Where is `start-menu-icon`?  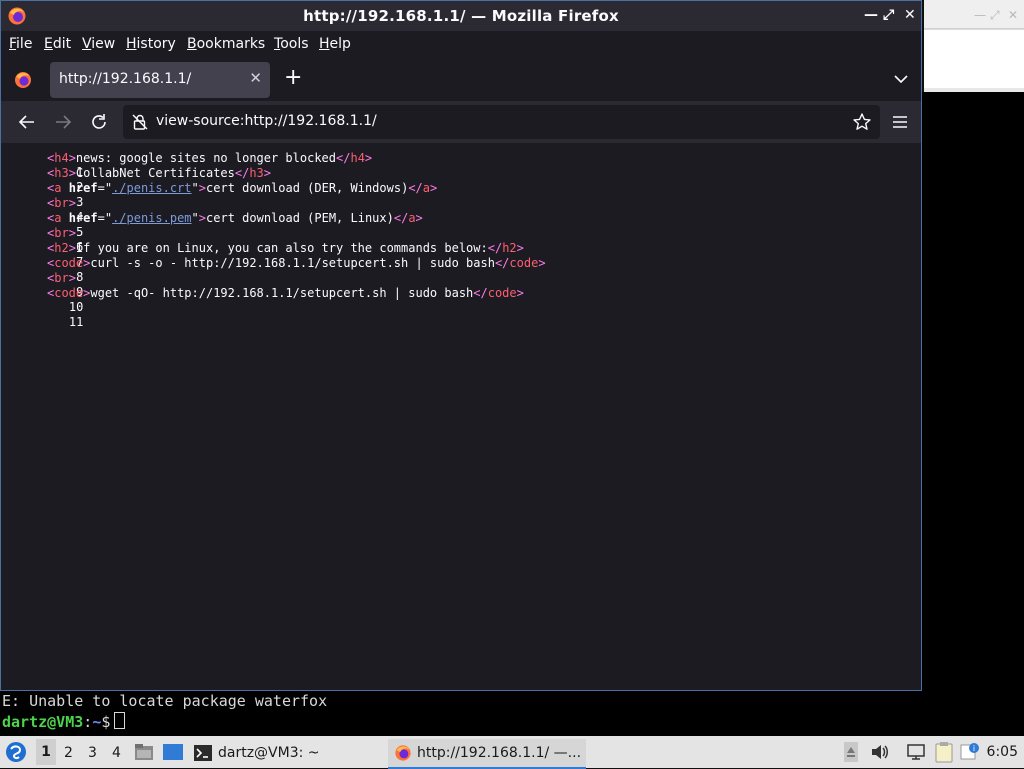
start-menu-icon is located at coordinates (16, 752).